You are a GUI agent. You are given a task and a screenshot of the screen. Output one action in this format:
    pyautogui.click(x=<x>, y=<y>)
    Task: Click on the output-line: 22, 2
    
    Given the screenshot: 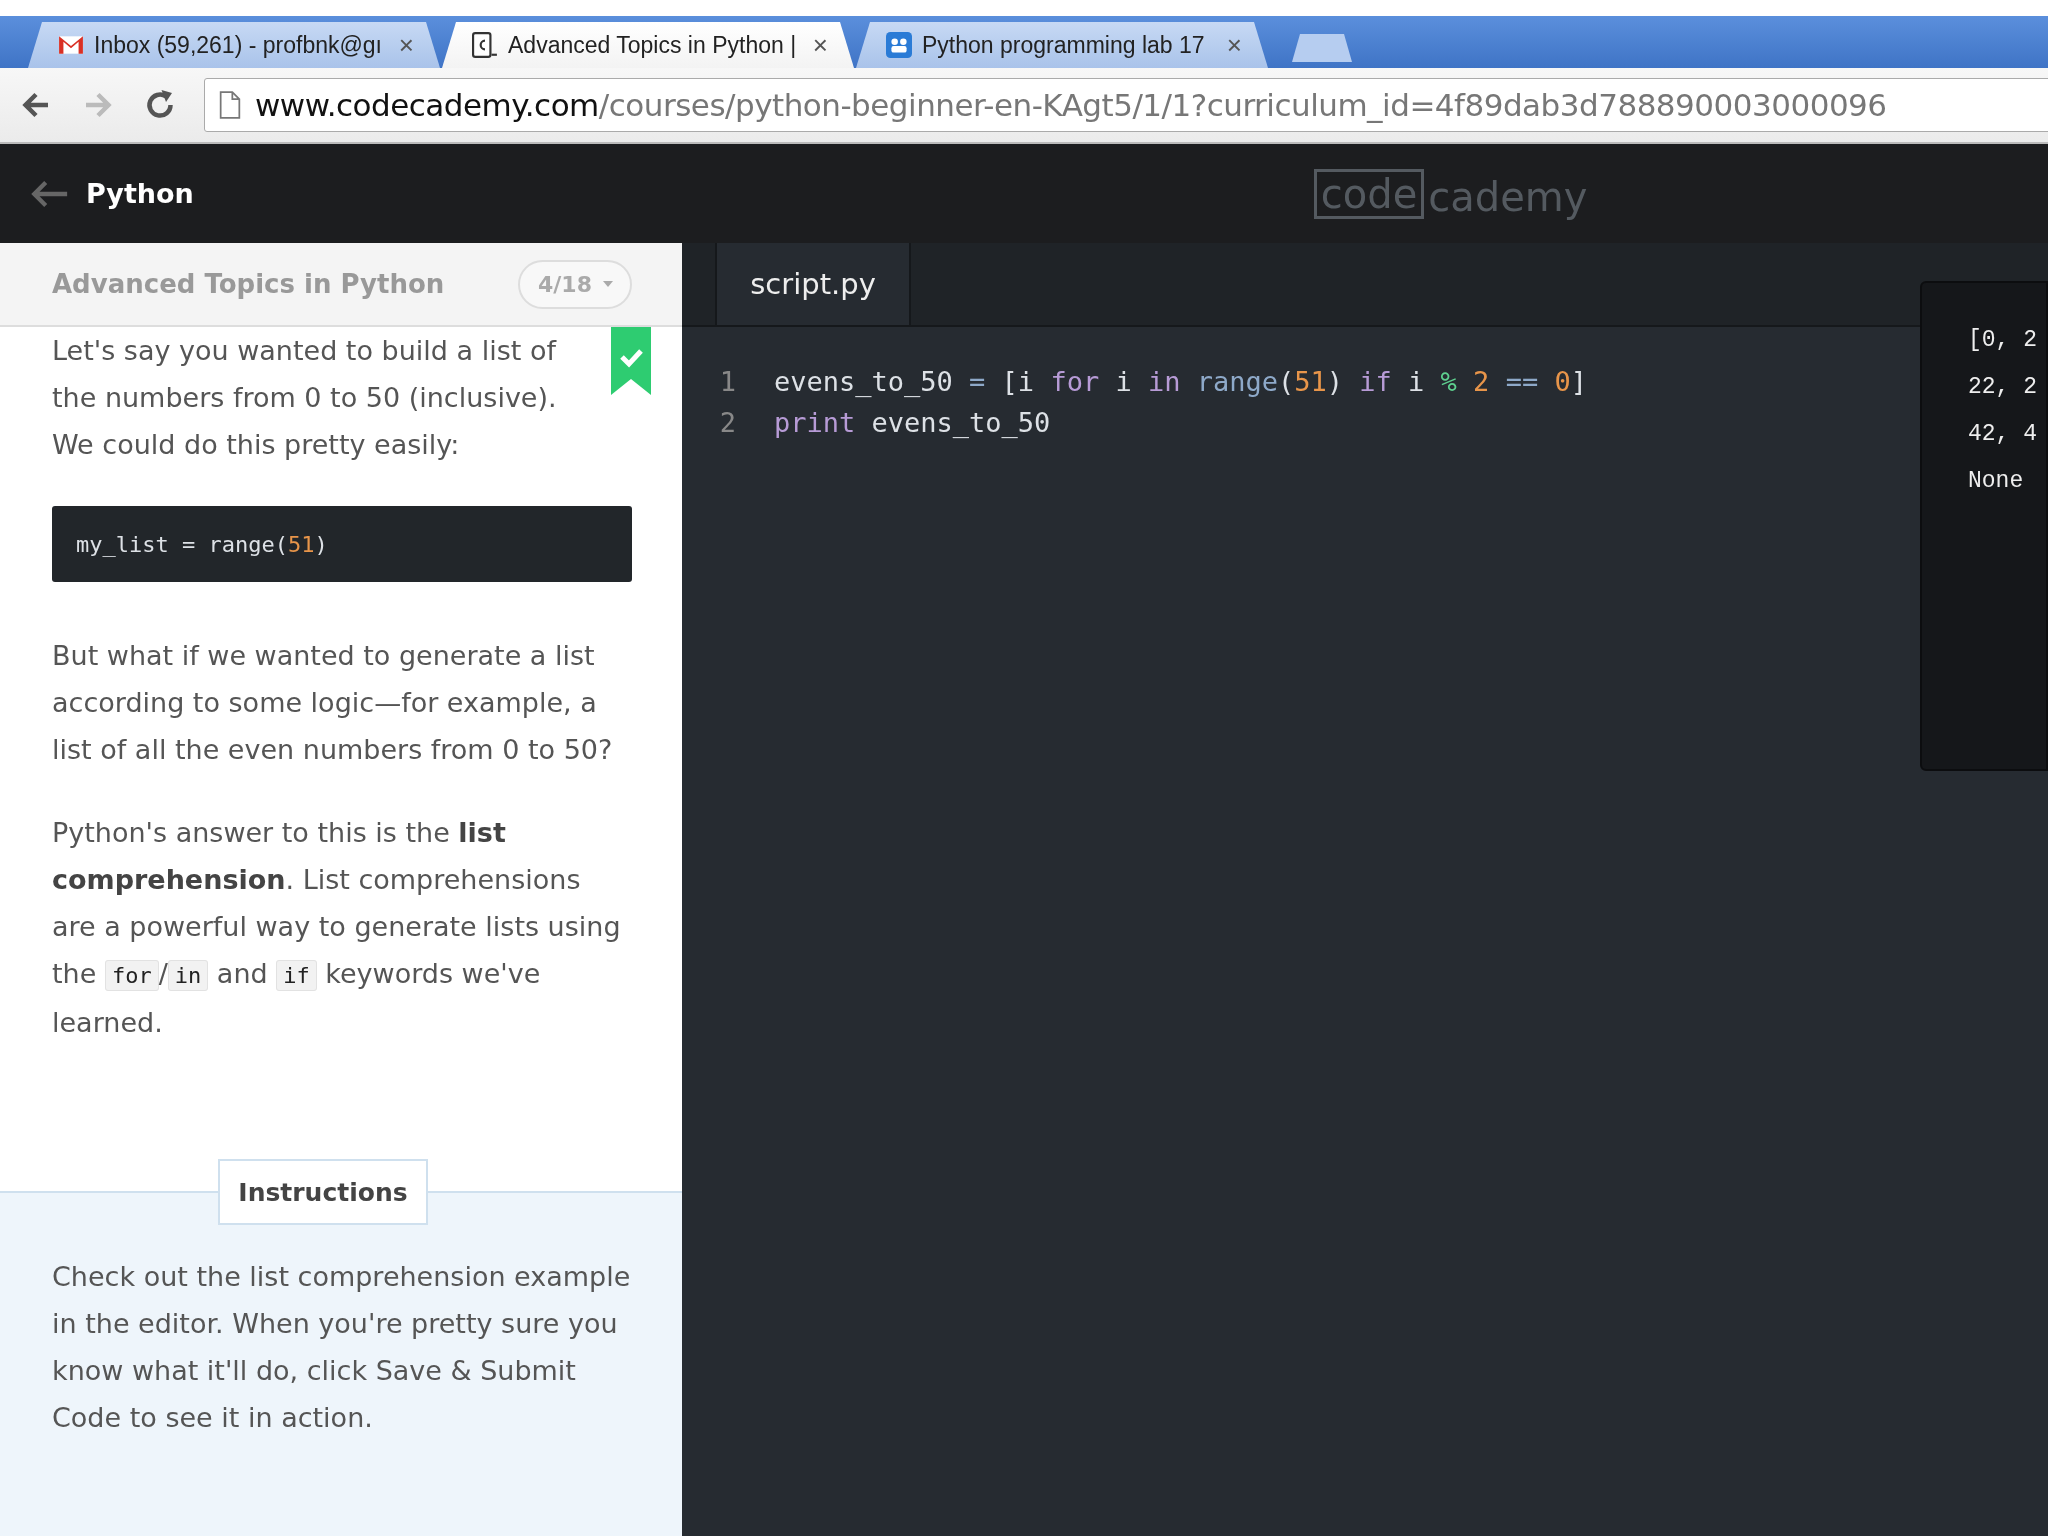 What is the action you would take?
    pyautogui.click(x=2003, y=388)
    